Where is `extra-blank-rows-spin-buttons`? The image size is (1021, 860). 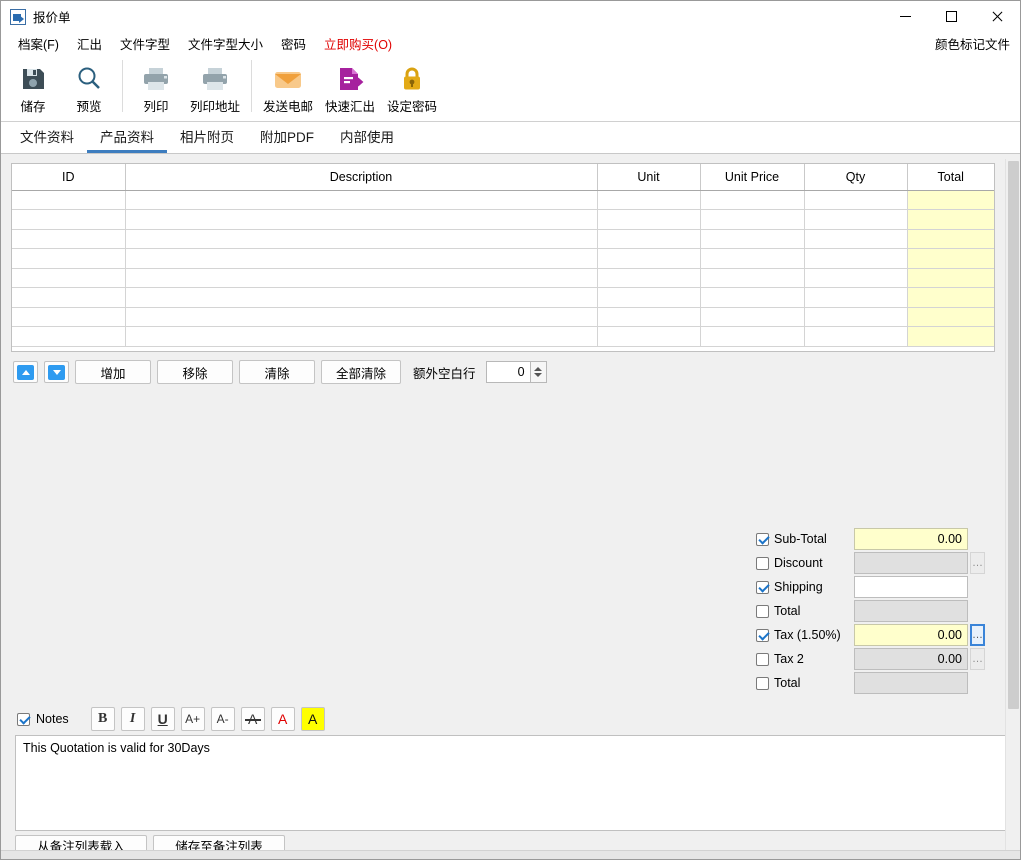 extra-blank-rows-spin-buttons is located at coordinates (538, 372).